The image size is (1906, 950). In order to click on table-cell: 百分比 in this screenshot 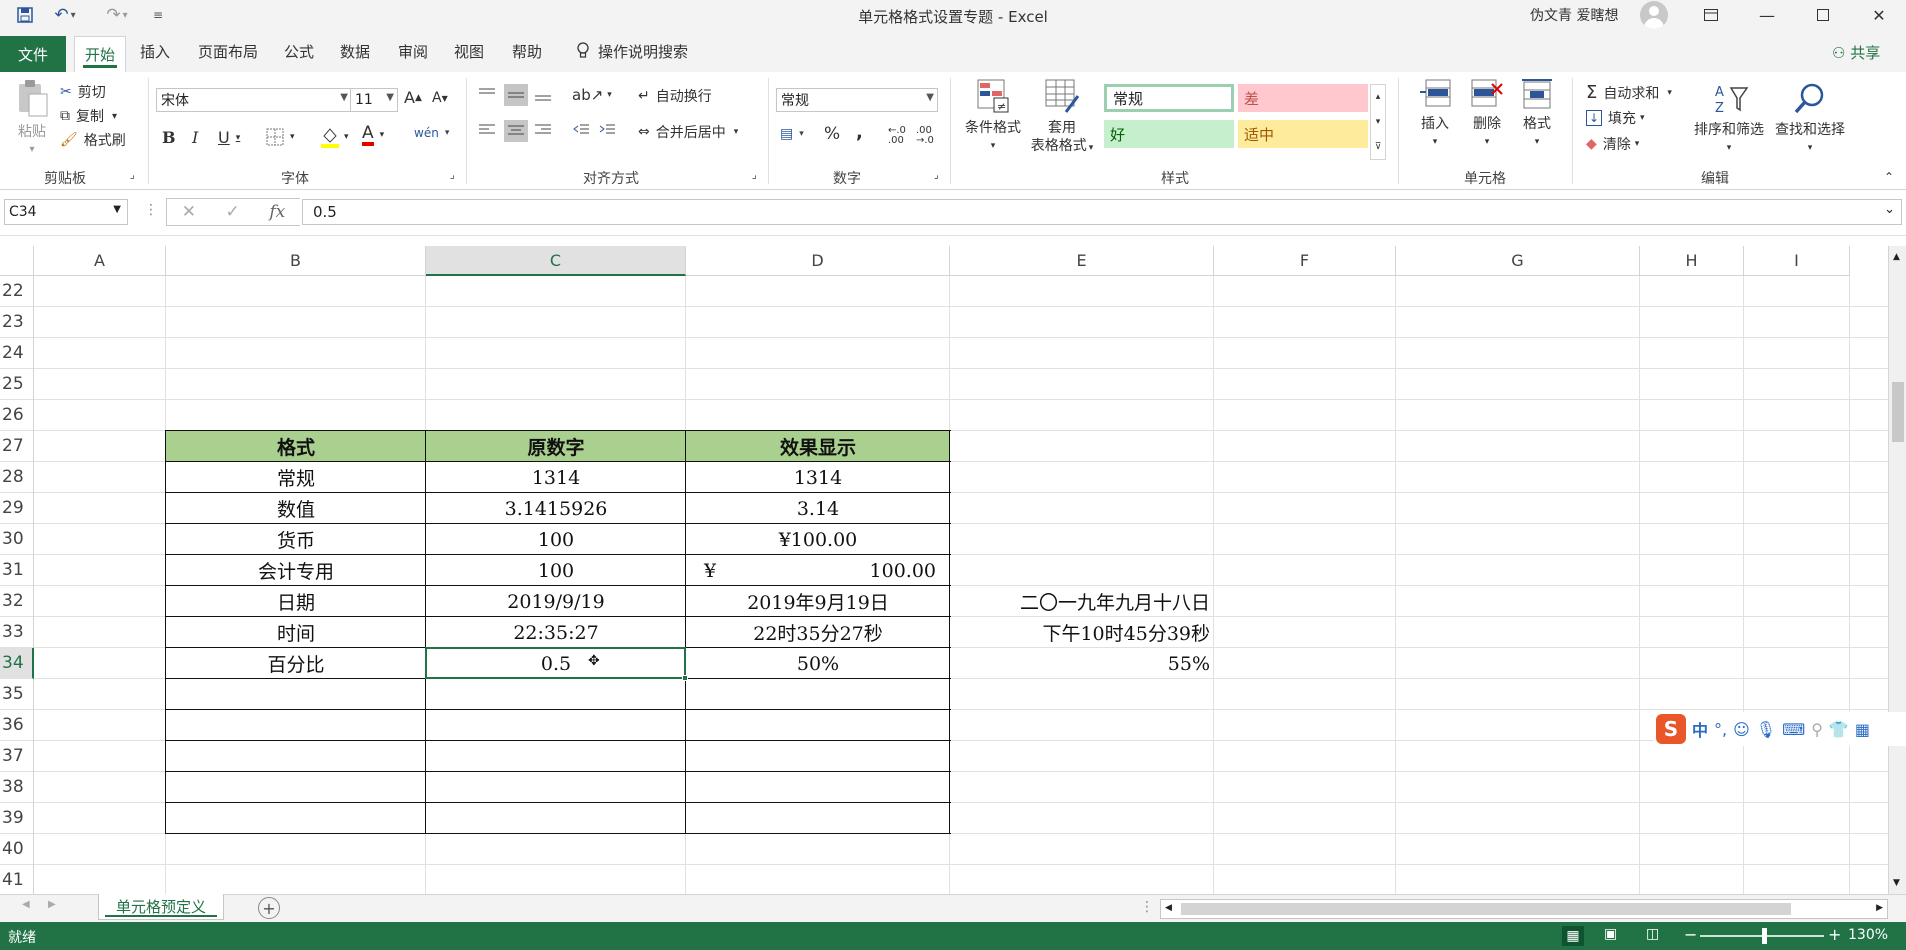, I will do `click(296, 663)`.